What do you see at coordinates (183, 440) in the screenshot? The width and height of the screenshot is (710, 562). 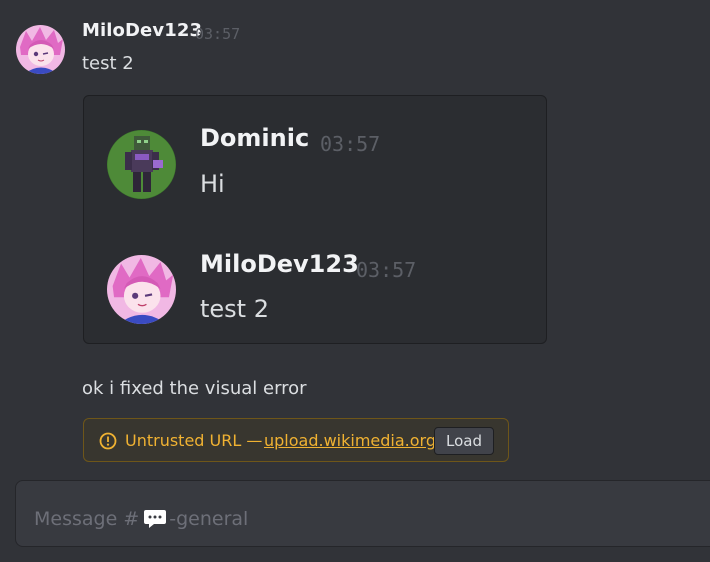 I see `warning-label-text: Untrusted URL` at bounding box center [183, 440].